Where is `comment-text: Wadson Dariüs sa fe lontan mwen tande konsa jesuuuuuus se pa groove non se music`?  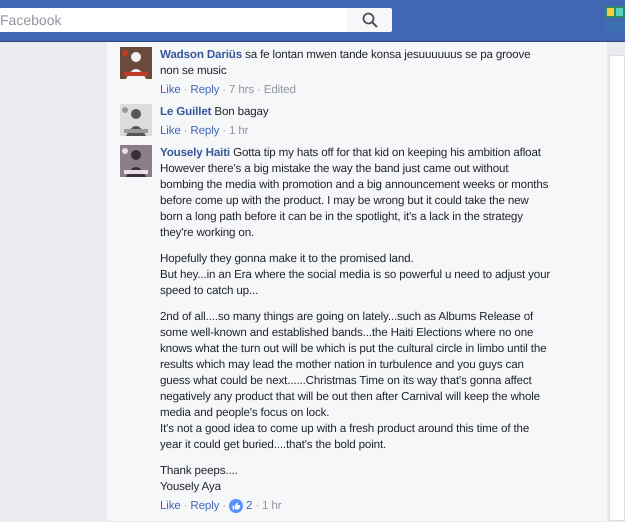
comment-text: Wadson Dariüs sa fe lontan mwen tande konsa jesuuuuuus se pa groove non se music is located at coordinates (346, 63).